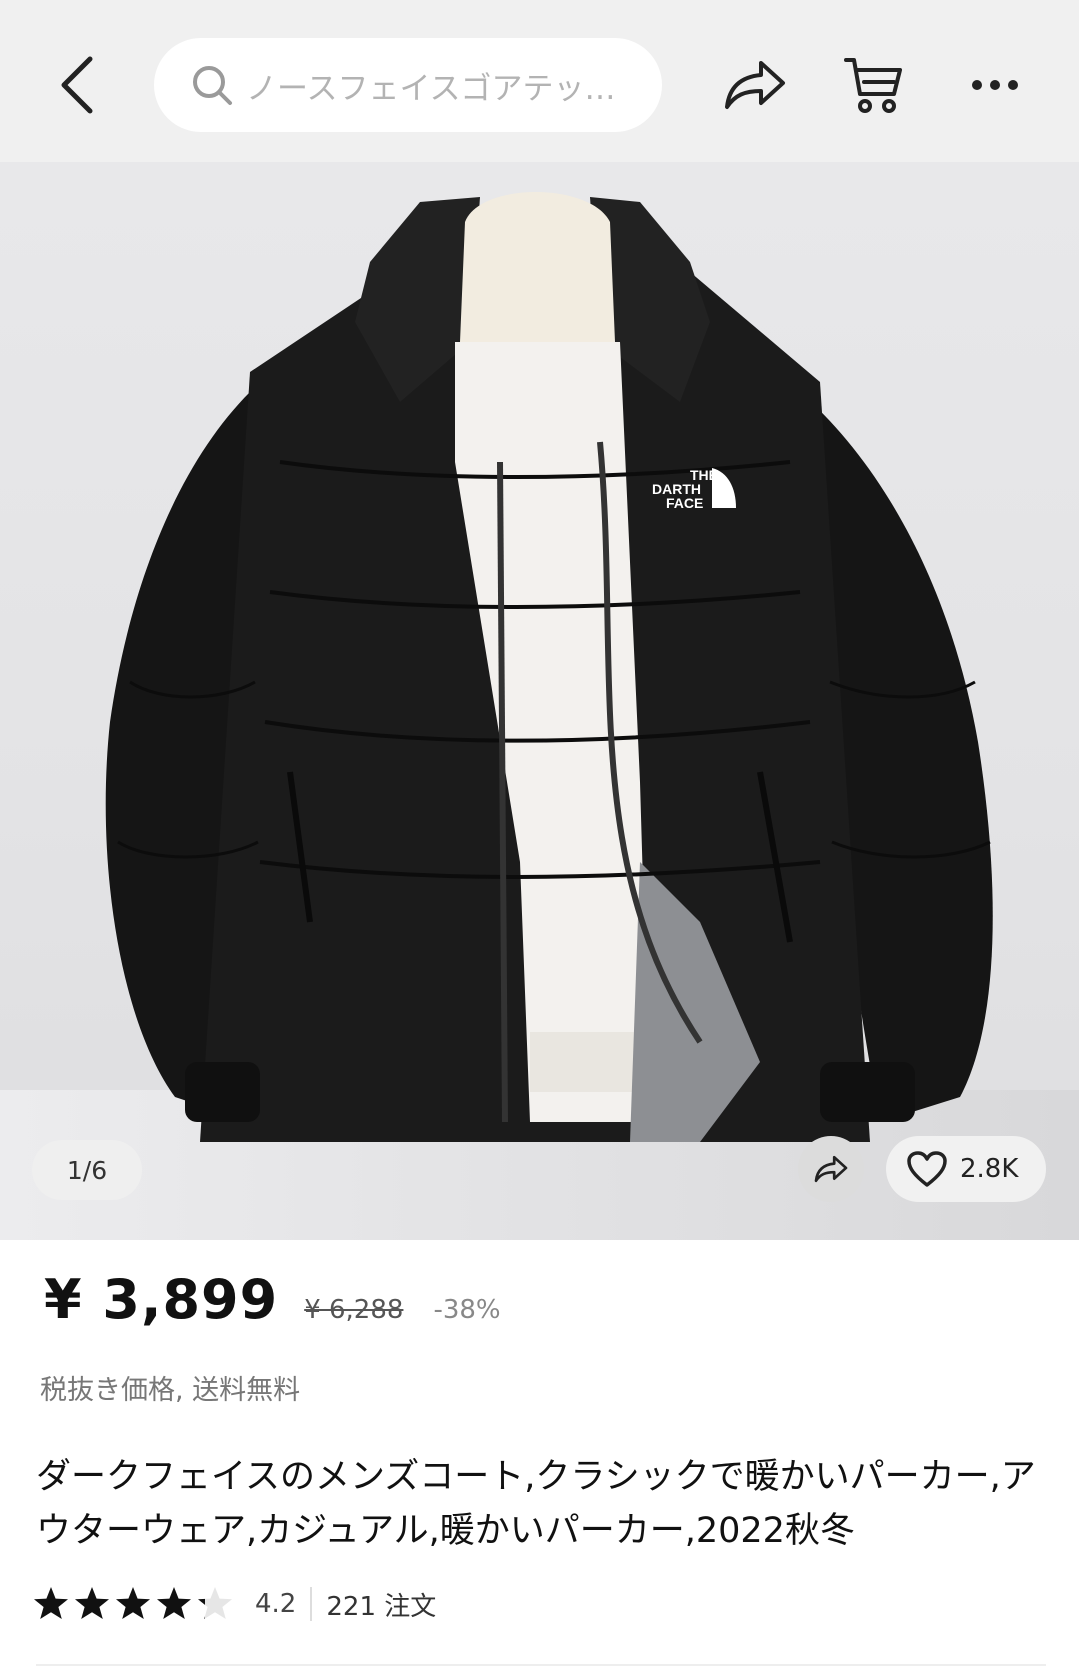 Image resolution: width=1079 pixels, height=1672 pixels. What do you see at coordinates (381, 1606) in the screenshot?
I see `order-count: 221 注文` at bounding box center [381, 1606].